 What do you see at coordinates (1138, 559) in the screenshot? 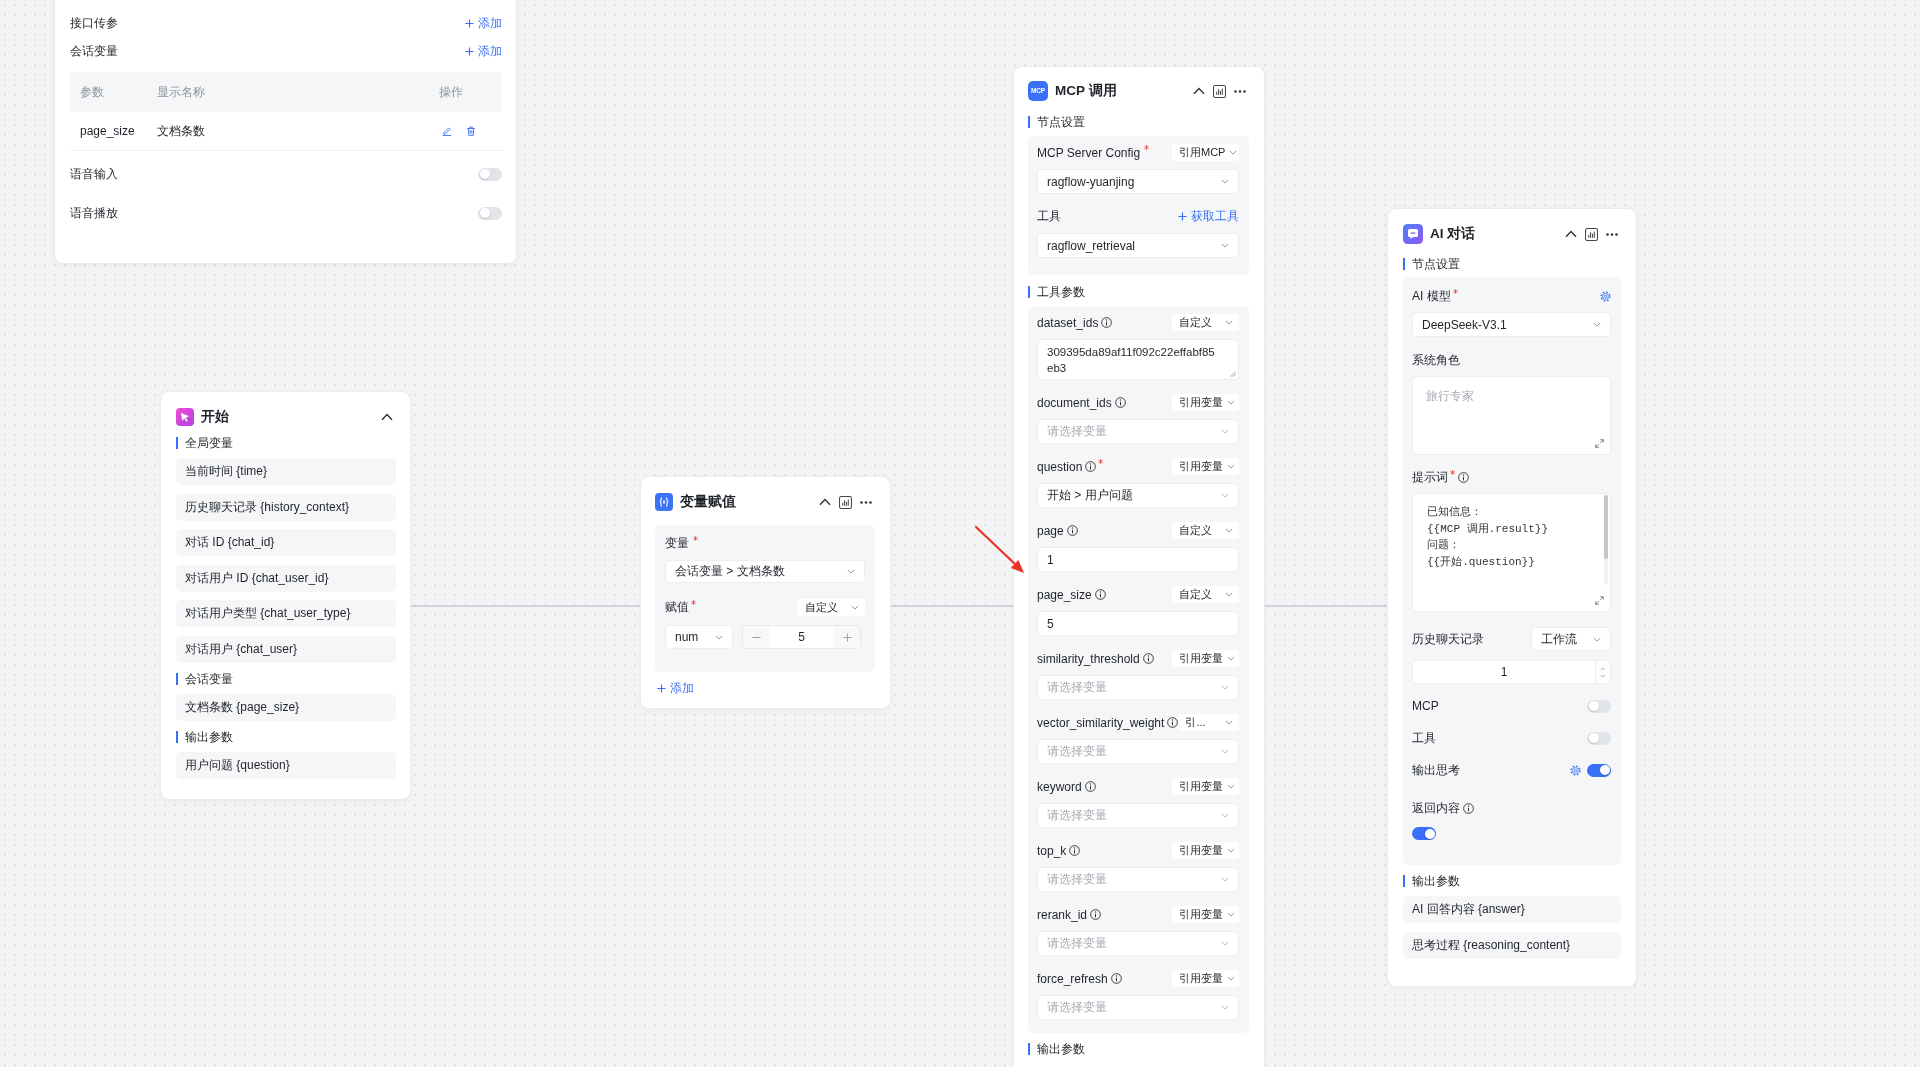
I see `input-field: 1` at bounding box center [1138, 559].